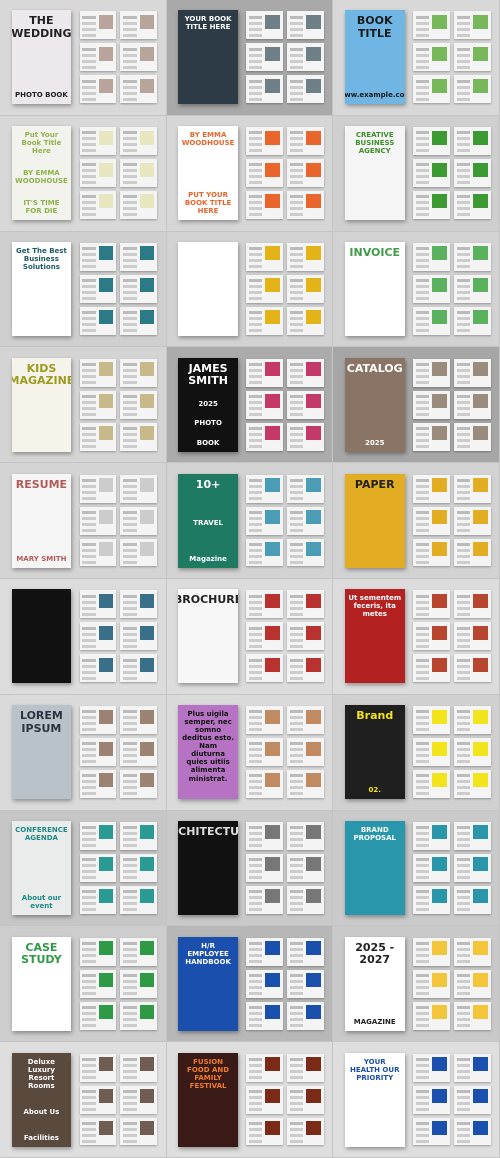 Image resolution: width=500 pixels, height=1158 pixels. I want to click on cover-preview: FUSION FOOD AND FAMILY FESTIVAL, so click(208, 1099).